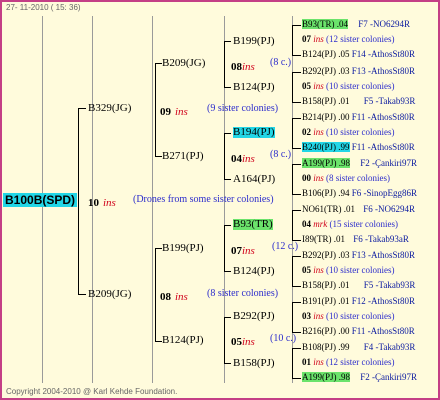 Image resolution: width=440 pixels, height=400 pixels. Describe the element at coordinates (360, 362) in the screenshot. I see `gen4-note: (12 sister colonies)` at that location.